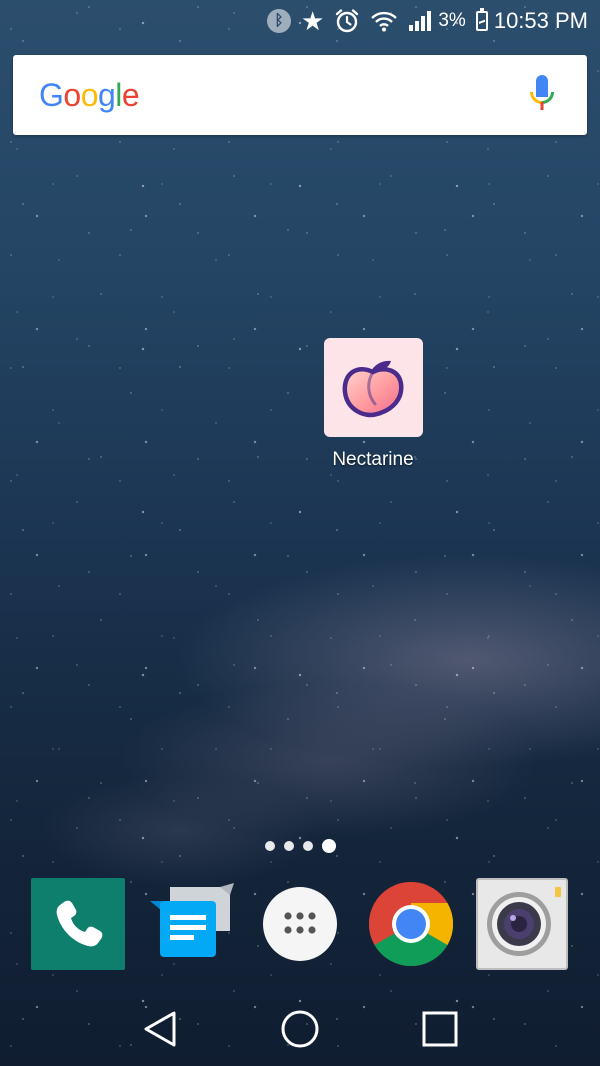 This screenshot has width=600, height=1066. Describe the element at coordinates (347, 21) in the screenshot. I see `alarm-icon` at that location.